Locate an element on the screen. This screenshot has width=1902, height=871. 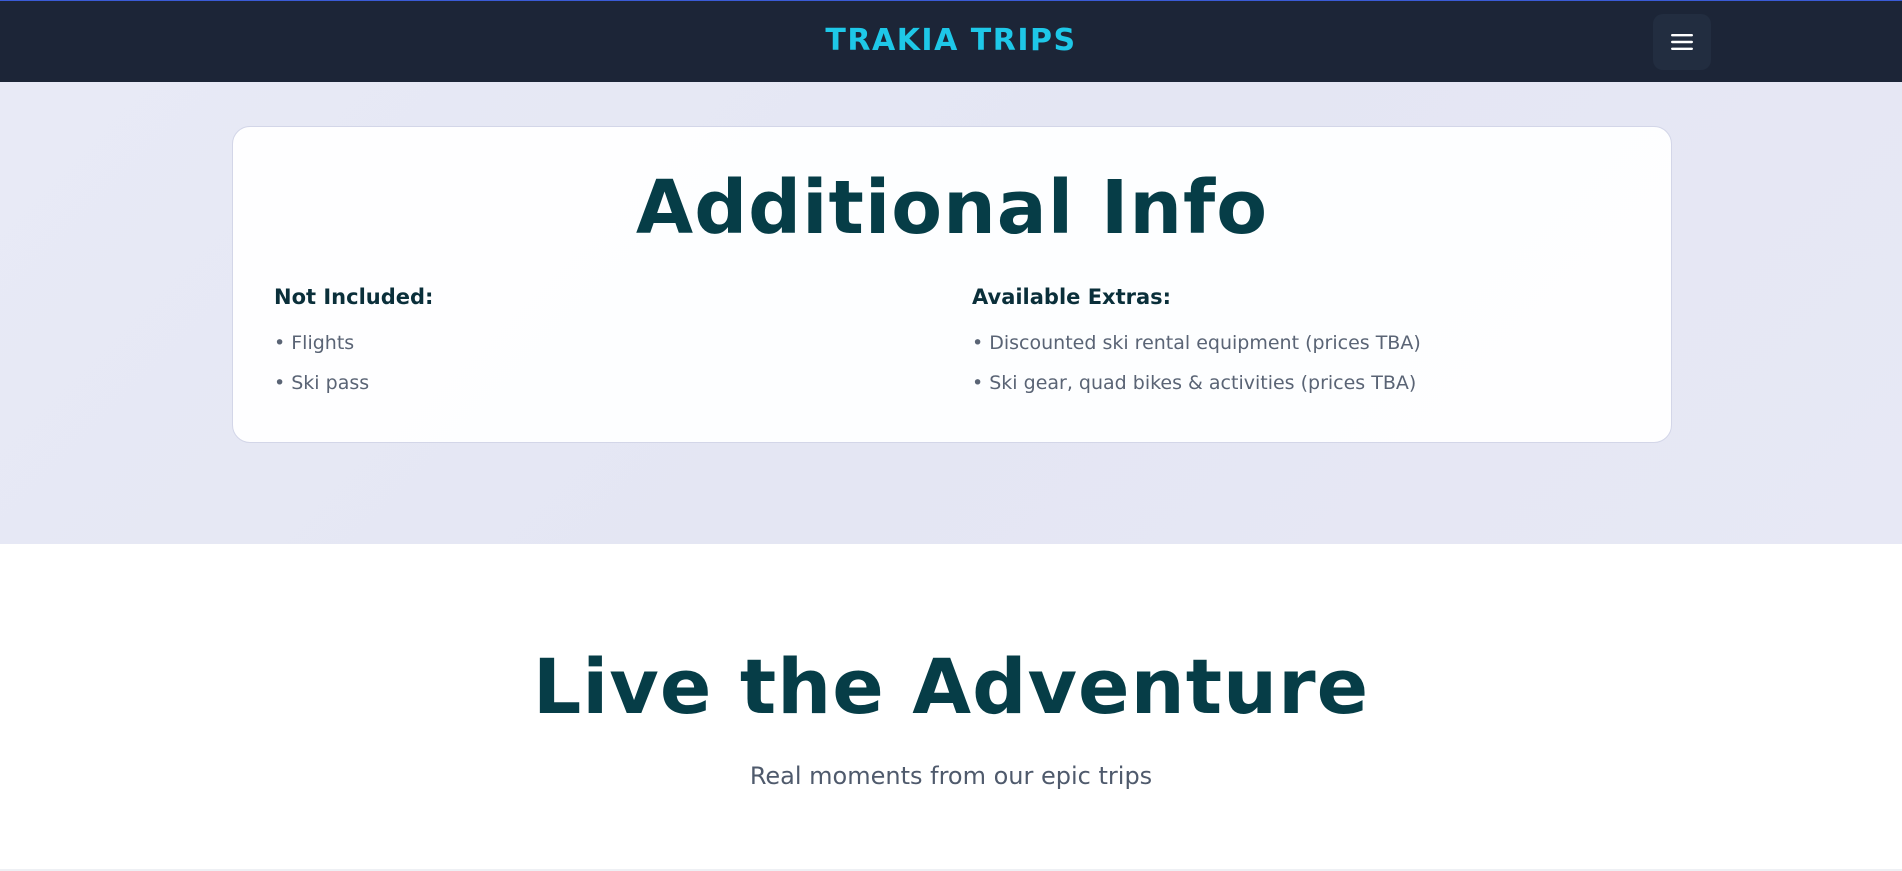
top-nav-bar: TRAKIA TRIPS is located at coordinates (951, 41).